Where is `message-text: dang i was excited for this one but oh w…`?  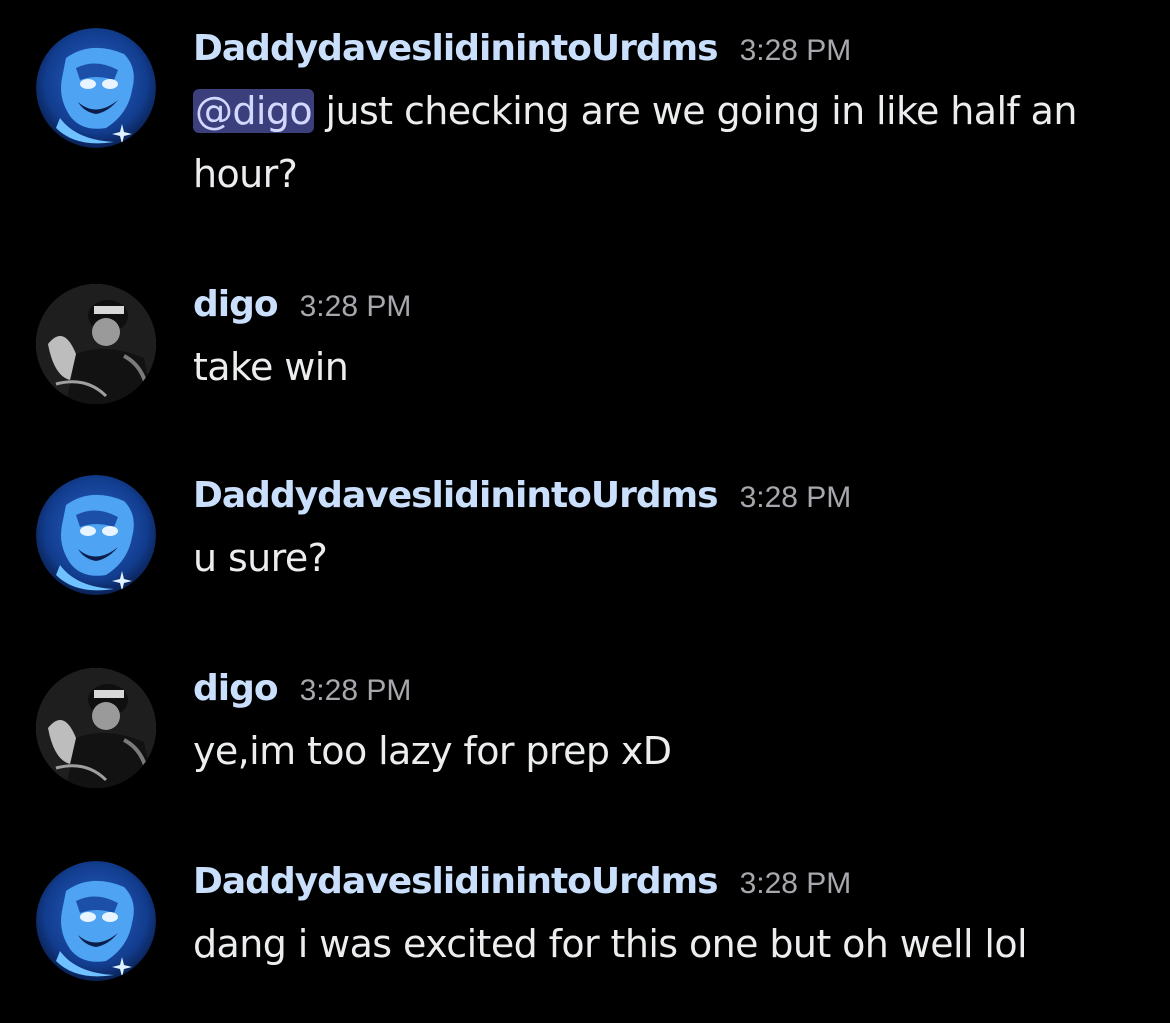
message-text: dang i was excited for this one but oh w… is located at coordinates (610, 944).